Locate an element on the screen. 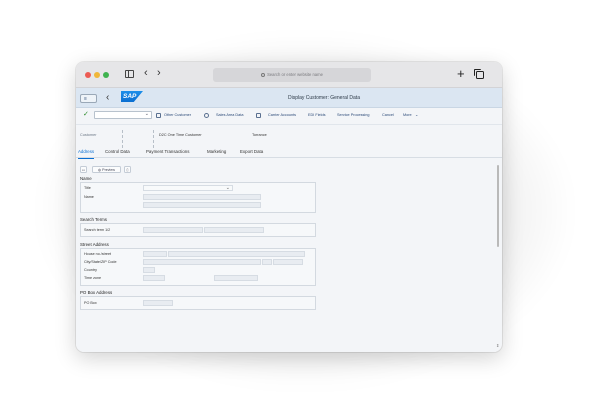 The width and height of the screenshot is (600, 409). city-field is located at coordinates (202, 262).